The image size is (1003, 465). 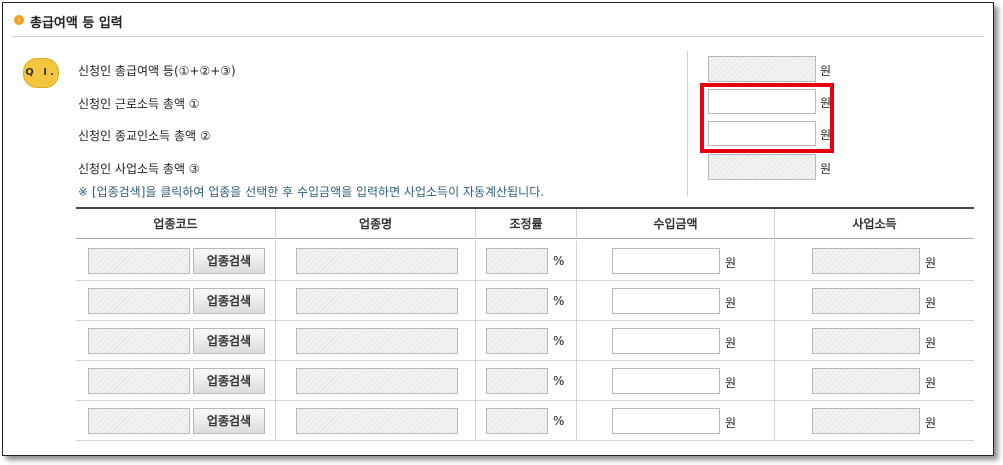 I want to click on business-income-total-field, so click(x=762, y=167).